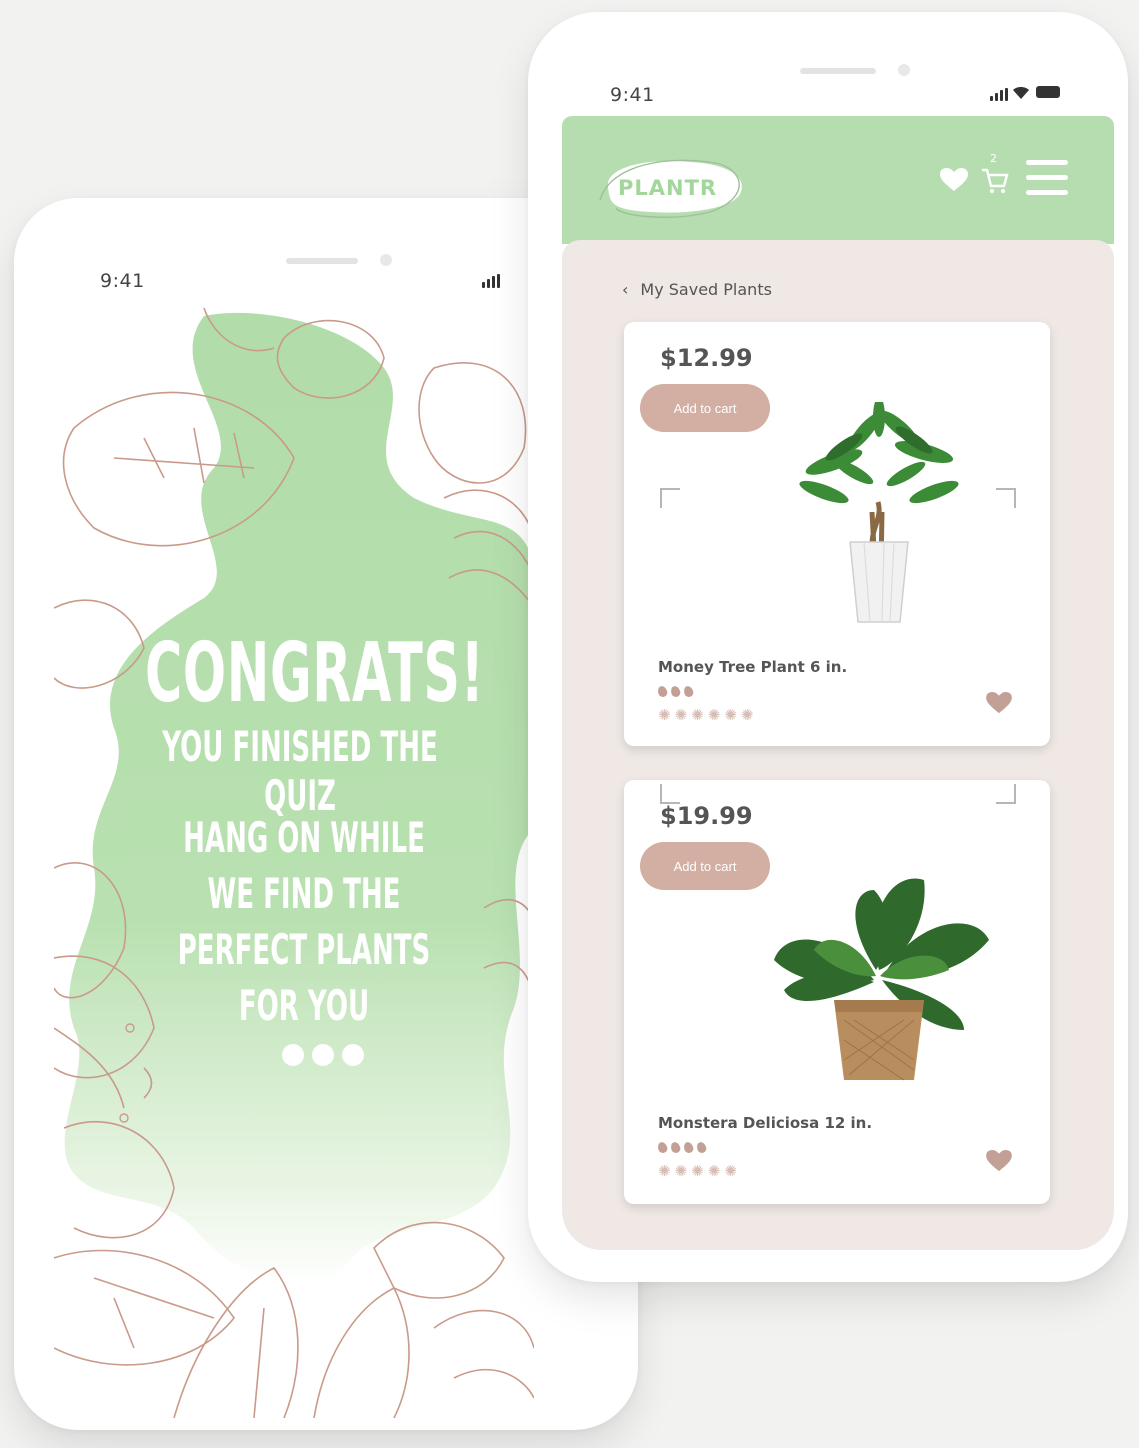 Image resolution: width=1139 pixels, height=1448 pixels. I want to click on message-line-2: WE FIND THE, so click(304, 893).